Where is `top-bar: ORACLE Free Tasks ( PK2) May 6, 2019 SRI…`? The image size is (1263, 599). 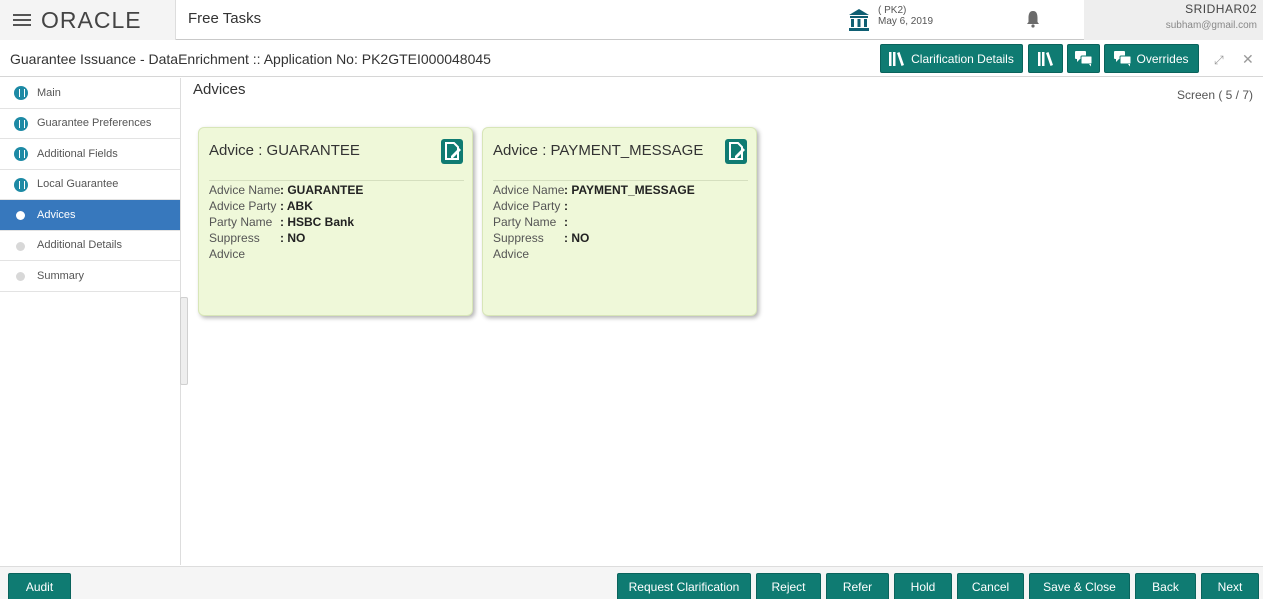 top-bar: ORACLE Free Tasks ( PK2) May 6, 2019 SRI… is located at coordinates (631, 20).